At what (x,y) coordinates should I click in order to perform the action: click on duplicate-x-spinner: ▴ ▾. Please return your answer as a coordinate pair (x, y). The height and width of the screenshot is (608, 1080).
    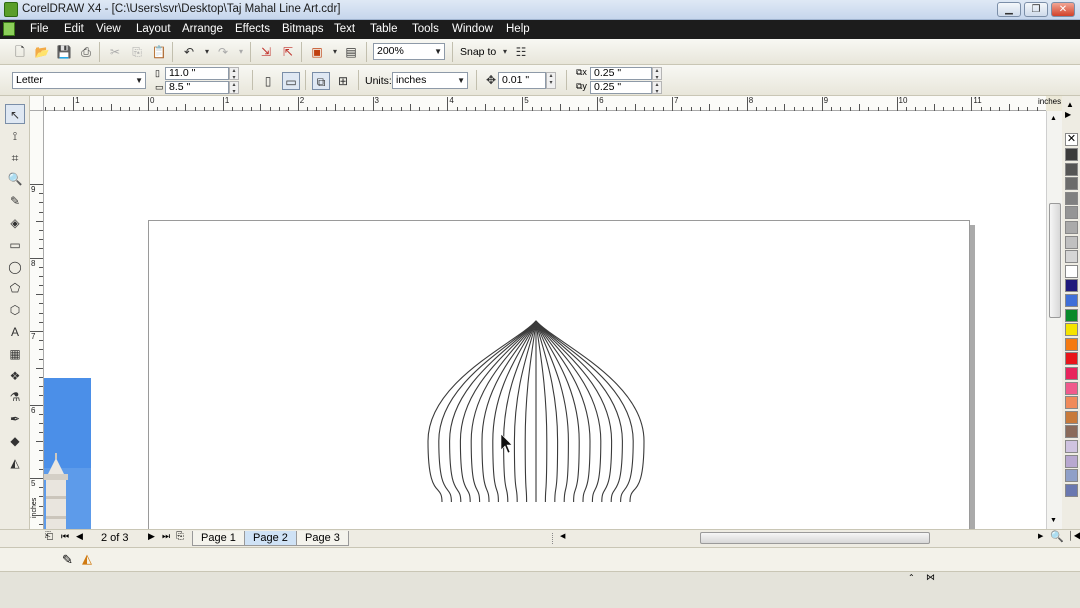
    Looking at the image, I should click on (657, 74).